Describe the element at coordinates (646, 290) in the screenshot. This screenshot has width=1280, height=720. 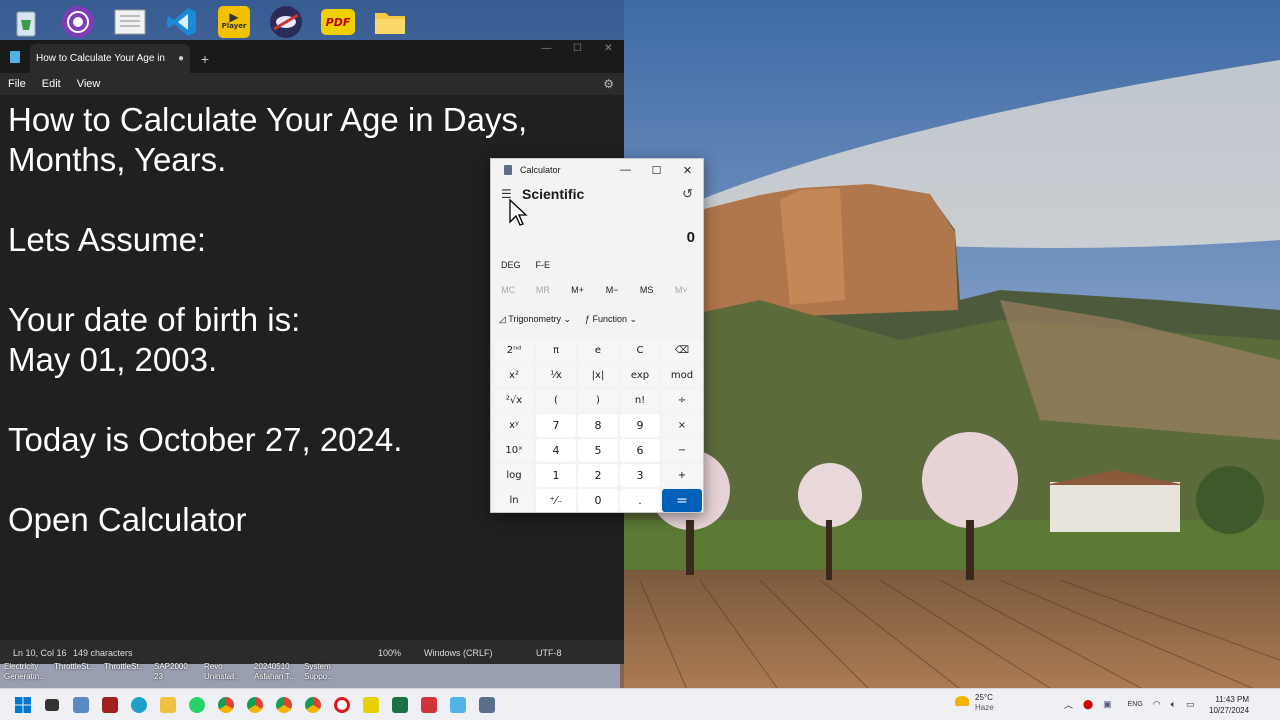
I see `ms-button: MS` at that location.